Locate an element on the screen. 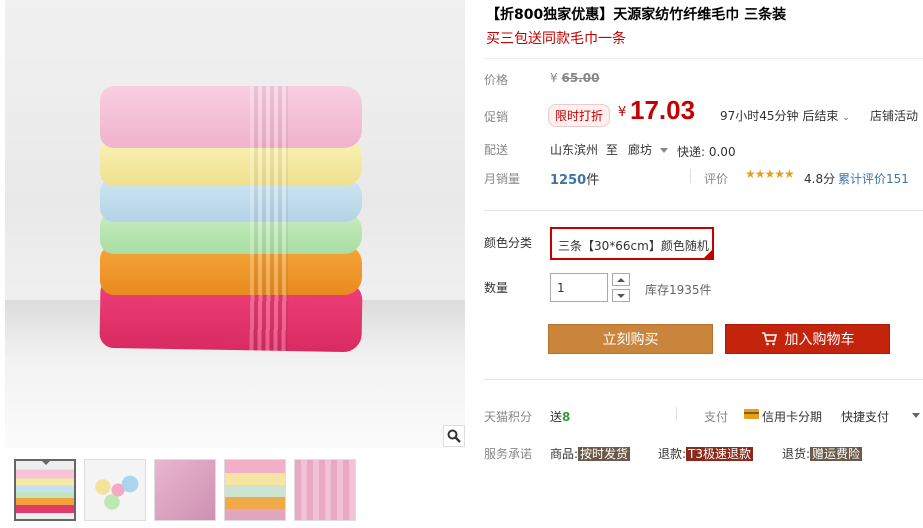 The width and height of the screenshot is (923, 528). monthly-sales-unit: 件 is located at coordinates (593, 180).